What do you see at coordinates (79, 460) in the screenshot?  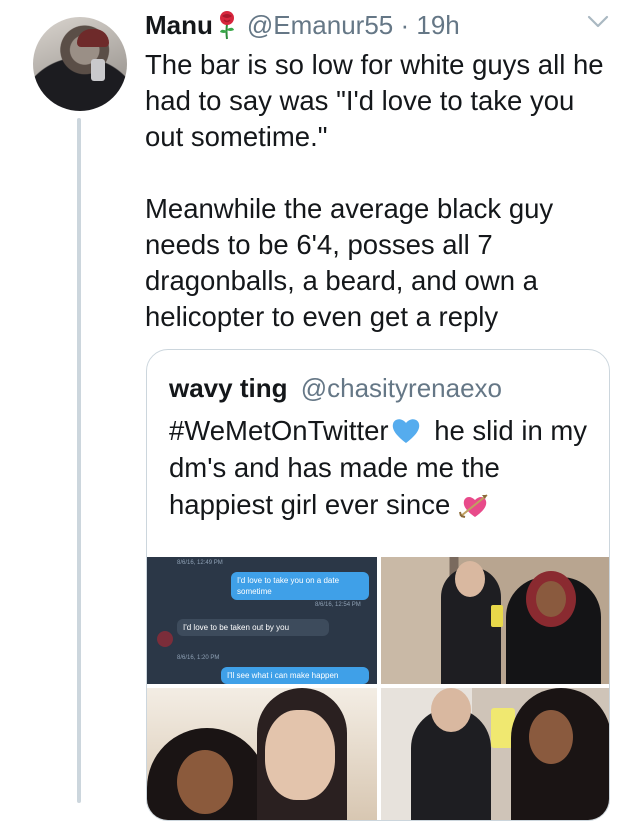 I see `thread-line` at bounding box center [79, 460].